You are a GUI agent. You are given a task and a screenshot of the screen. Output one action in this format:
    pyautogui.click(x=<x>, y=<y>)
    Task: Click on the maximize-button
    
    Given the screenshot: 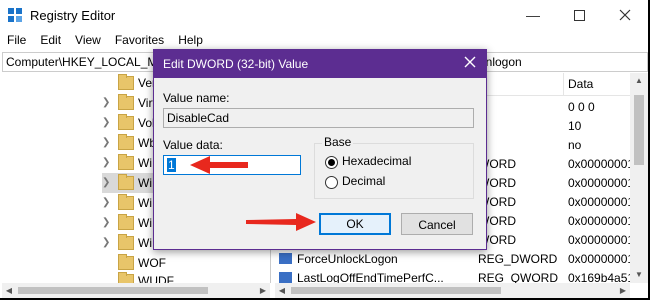 What is the action you would take?
    pyautogui.click(x=579, y=15)
    